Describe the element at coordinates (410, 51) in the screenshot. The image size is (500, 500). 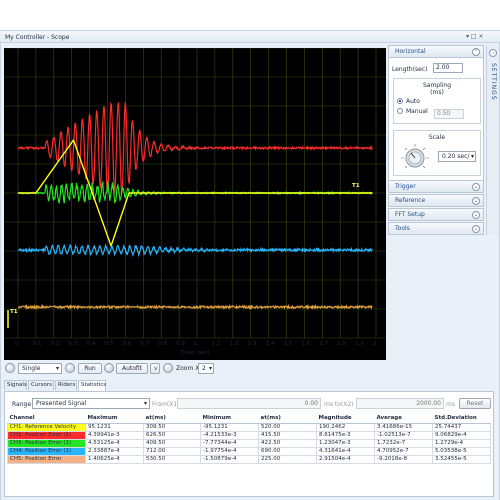
I see `section-horizontal-title: Horizontal` at that location.